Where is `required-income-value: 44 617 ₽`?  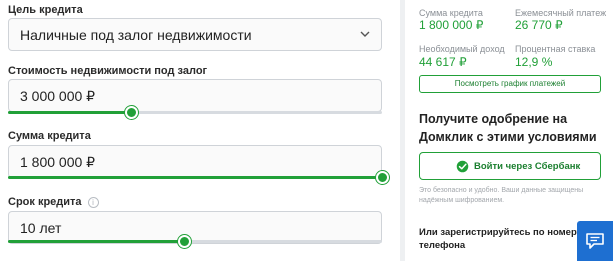 required-income-value: 44 617 ₽ is located at coordinates (443, 62).